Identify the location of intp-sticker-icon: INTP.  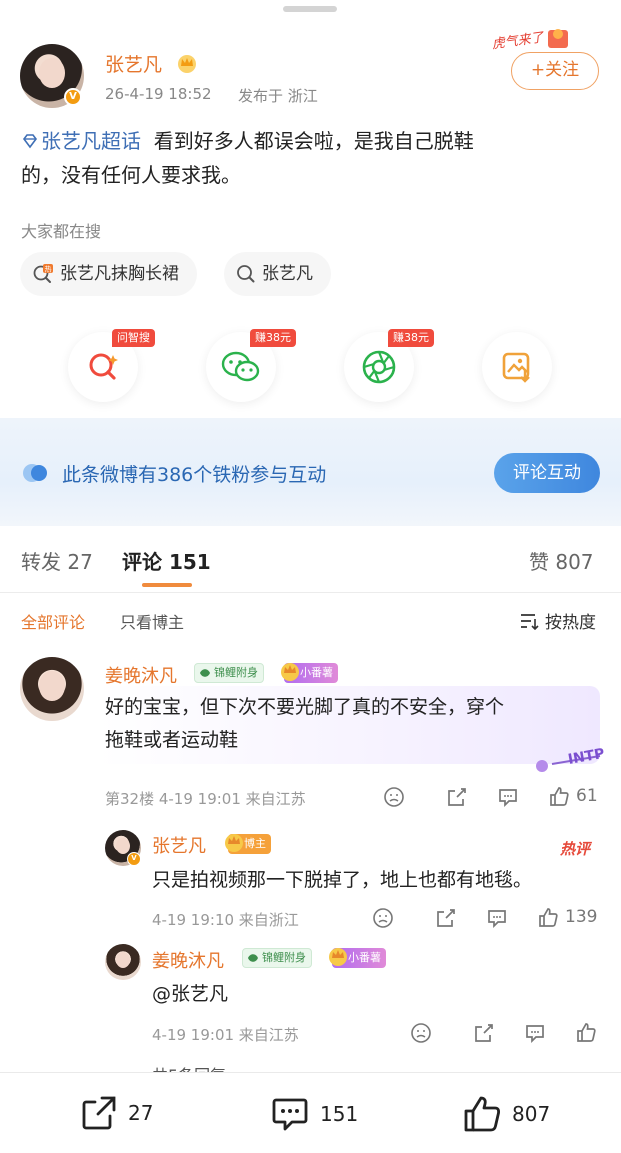
(571, 759).